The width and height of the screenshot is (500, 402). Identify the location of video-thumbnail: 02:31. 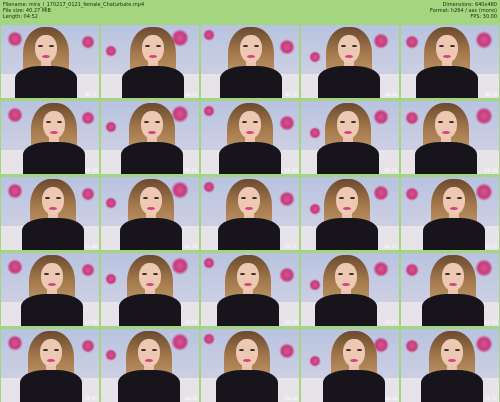
(250, 213).